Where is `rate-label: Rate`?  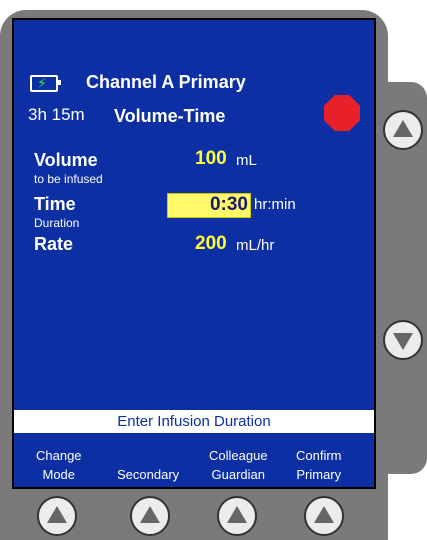 rate-label: Rate is located at coordinates (54, 244).